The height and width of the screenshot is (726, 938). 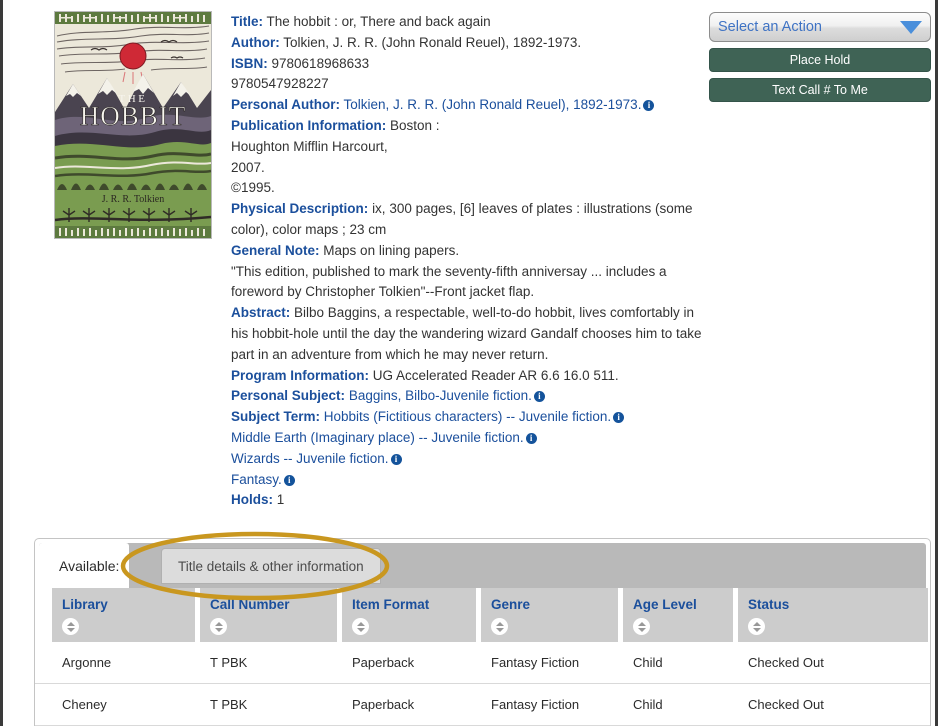 I want to click on bib-row-label: Publication Information:, so click(x=309, y=125).